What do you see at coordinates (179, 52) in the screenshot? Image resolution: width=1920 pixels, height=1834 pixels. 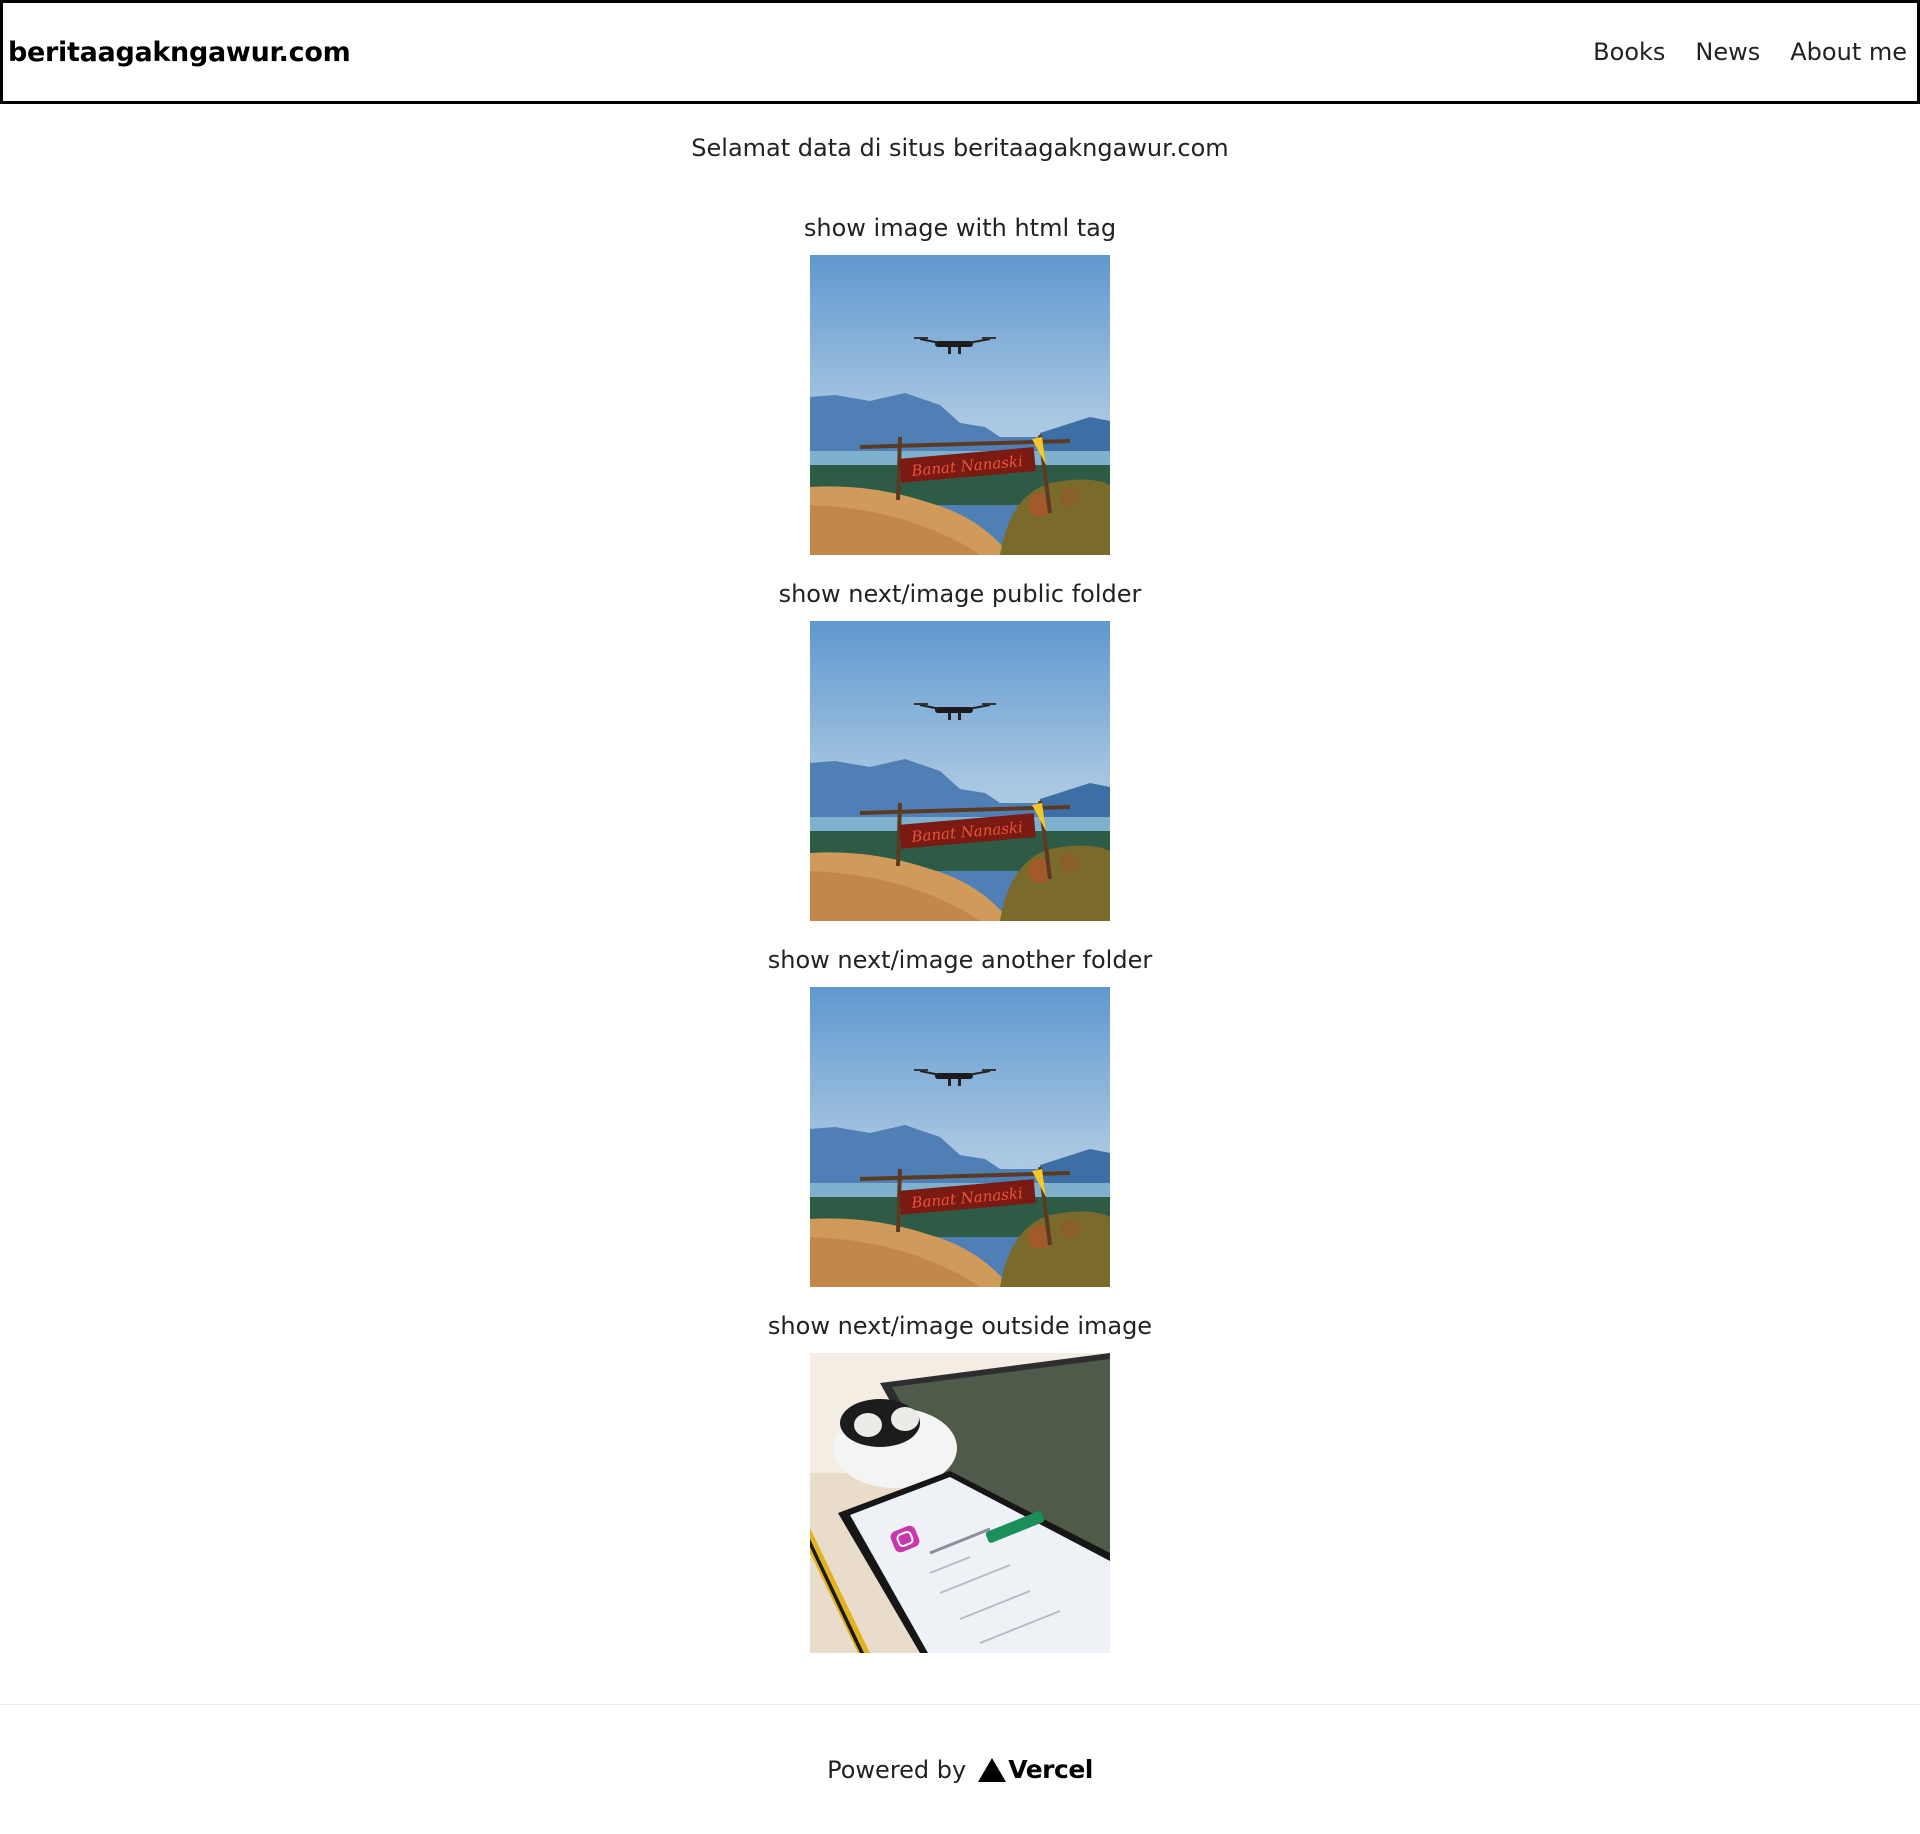 I see `site-brand: beritaagakngawur.com` at bounding box center [179, 52].